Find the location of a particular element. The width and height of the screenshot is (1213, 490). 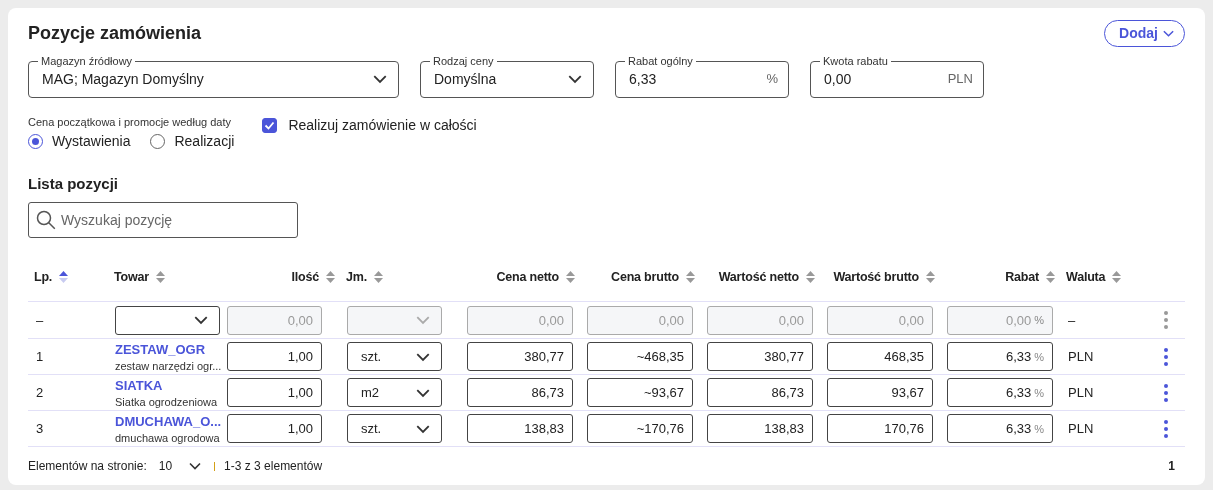

column-header: Lp. is located at coordinates (43, 276).